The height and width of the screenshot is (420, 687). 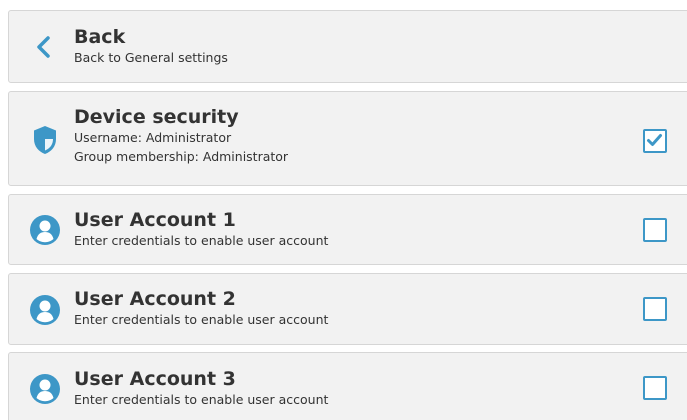 I want to click on user-account-2-subtitle: Enter credentials to enable user account, so click(x=201, y=319).